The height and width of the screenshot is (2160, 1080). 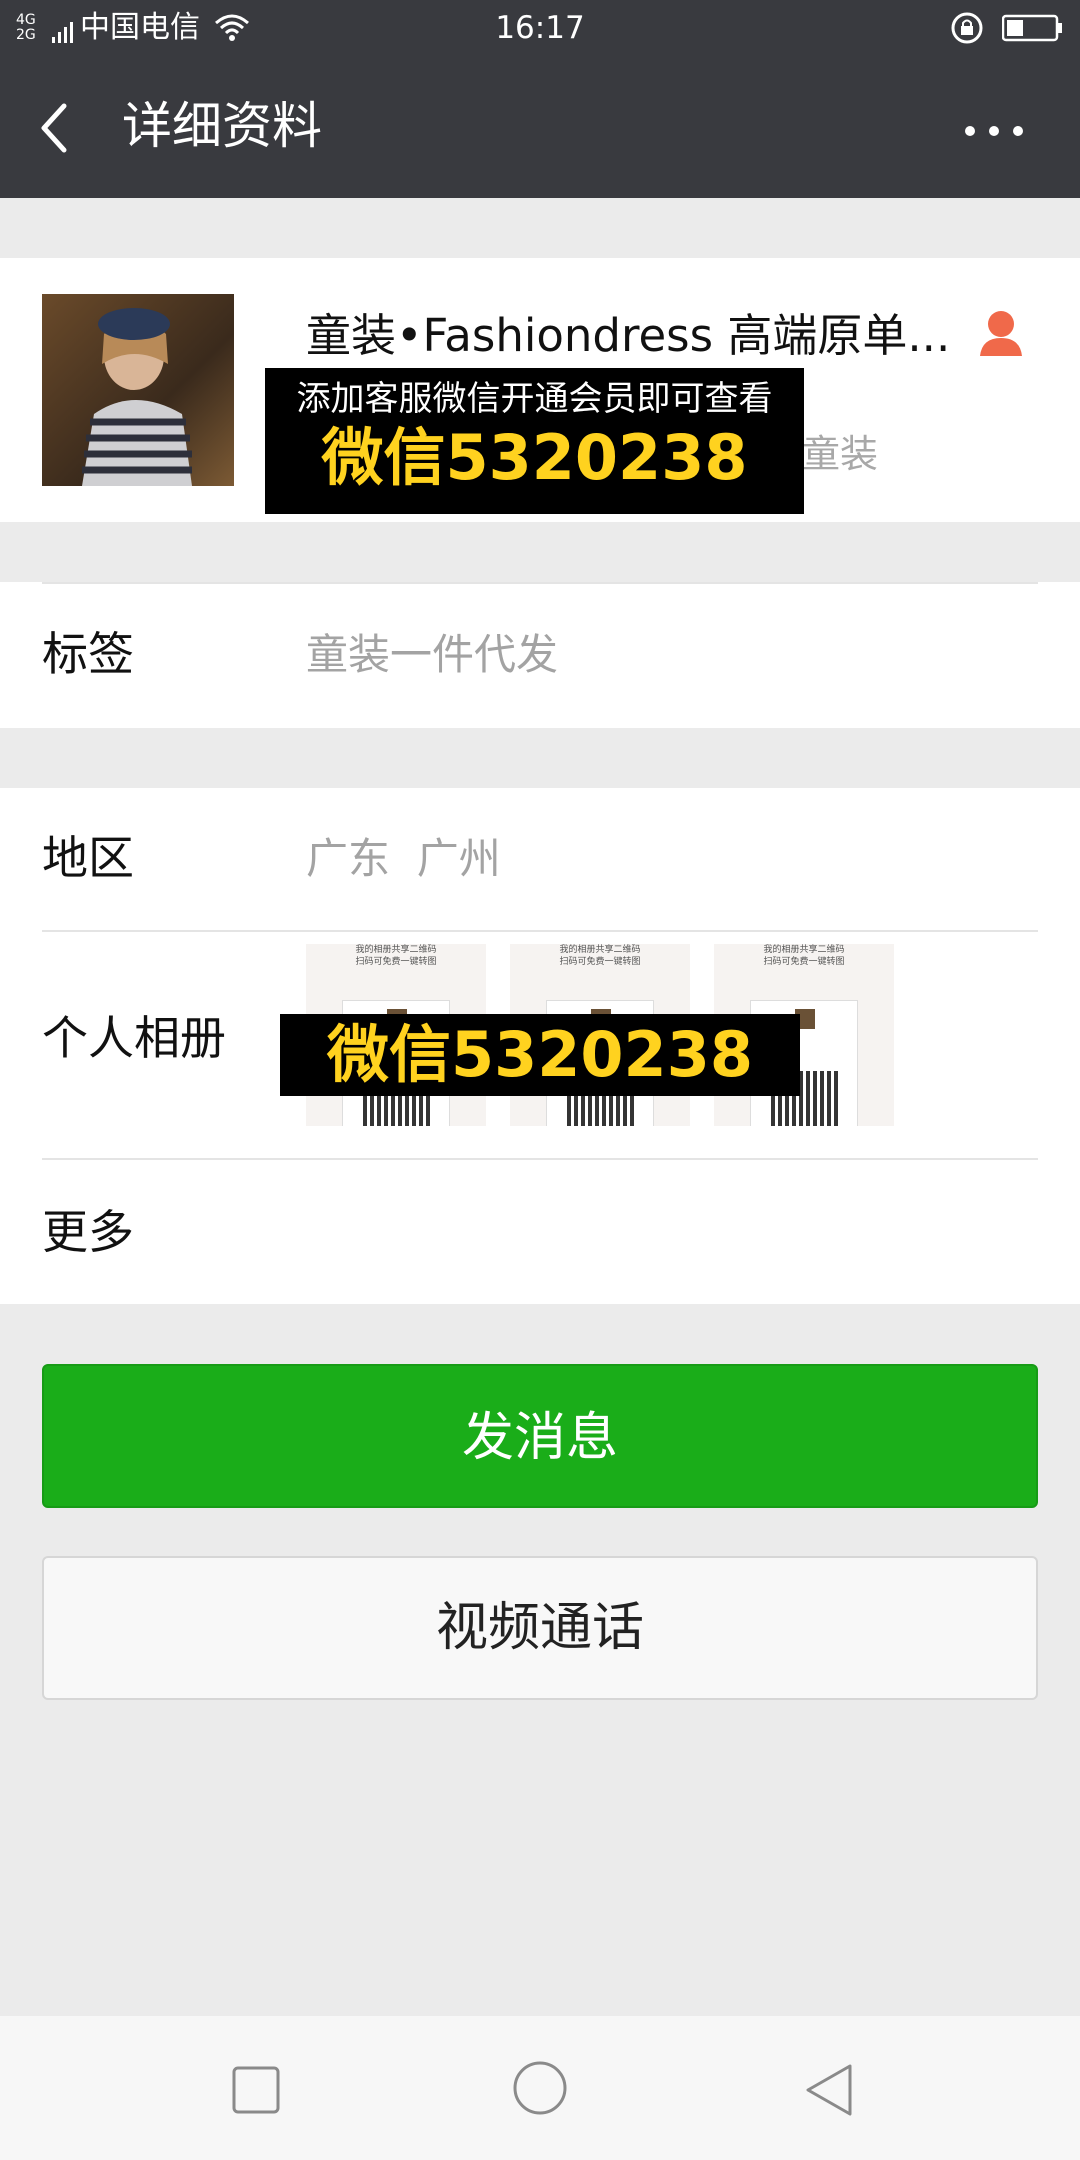 What do you see at coordinates (134, 1038) in the screenshot?
I see `album-label: 个人相册` at bounding box center [134, 1038].